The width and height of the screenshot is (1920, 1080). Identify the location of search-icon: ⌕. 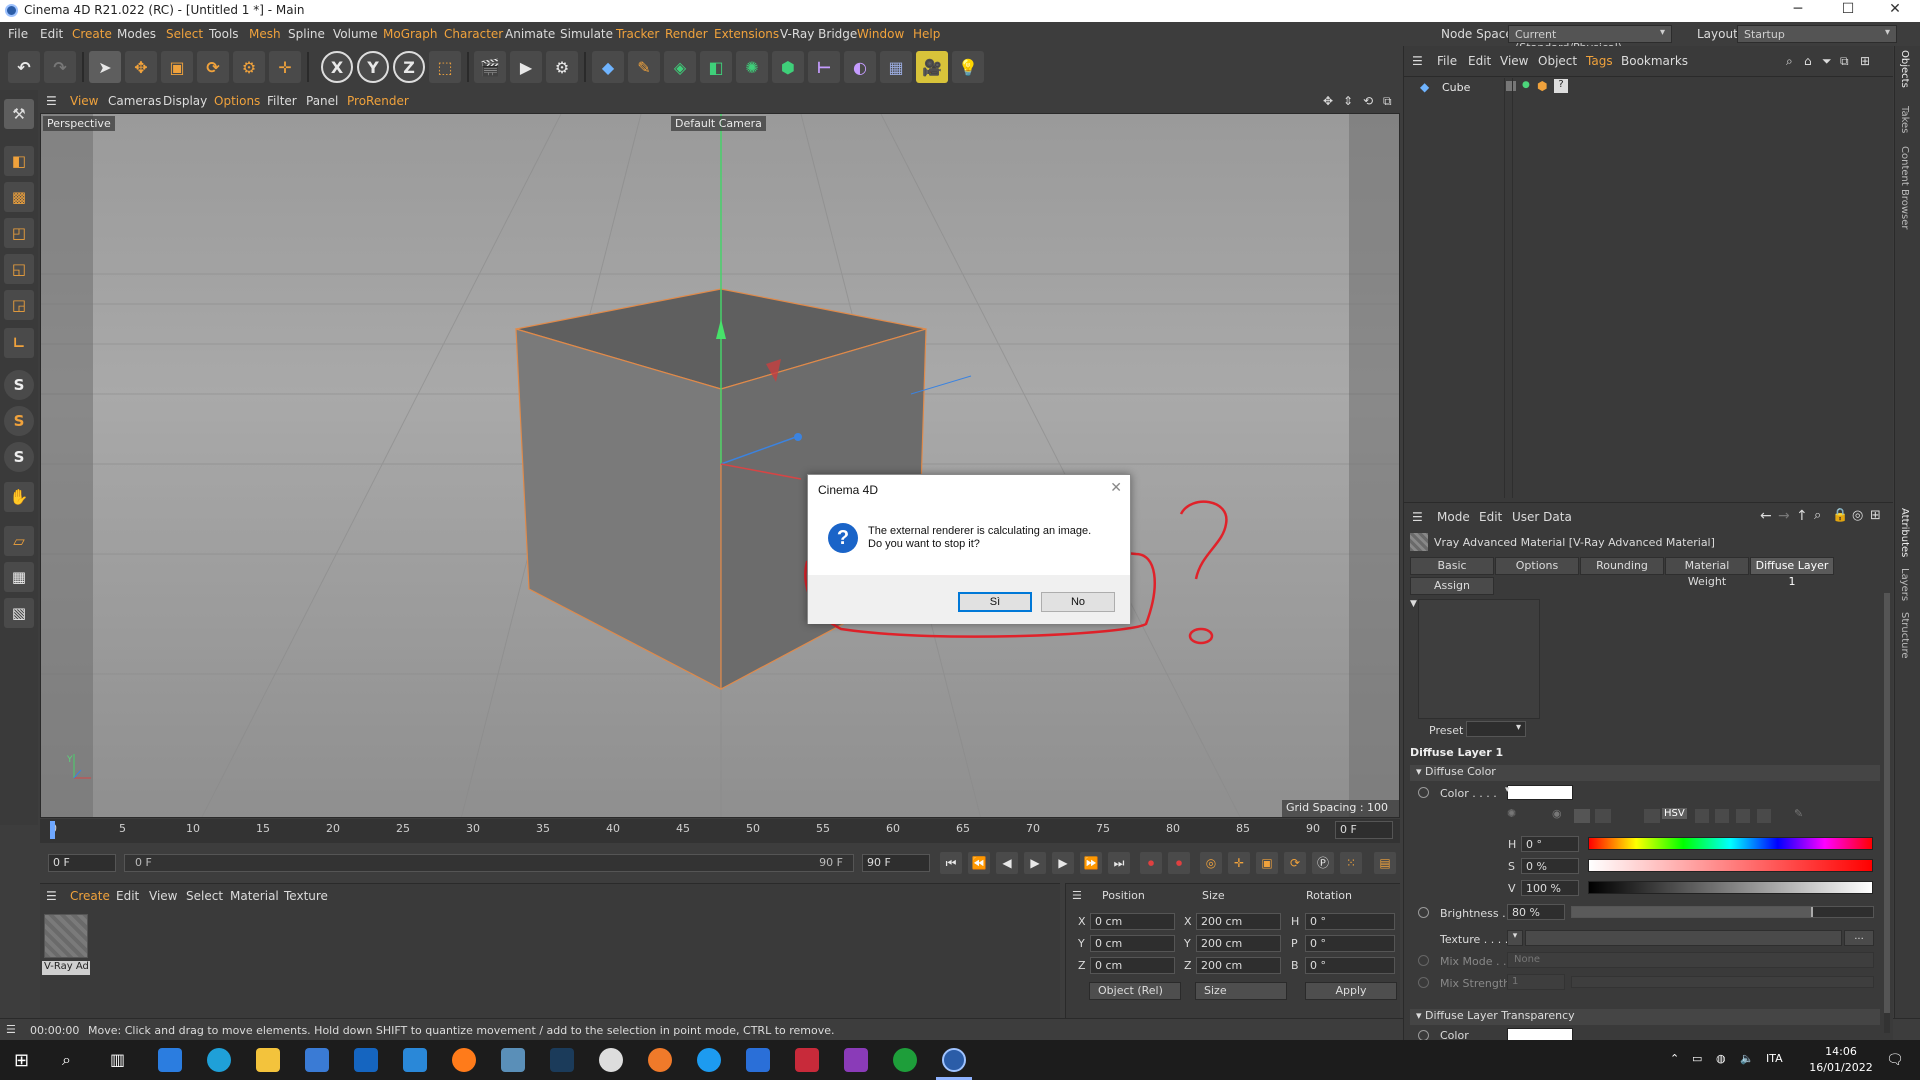
(1789, 61).